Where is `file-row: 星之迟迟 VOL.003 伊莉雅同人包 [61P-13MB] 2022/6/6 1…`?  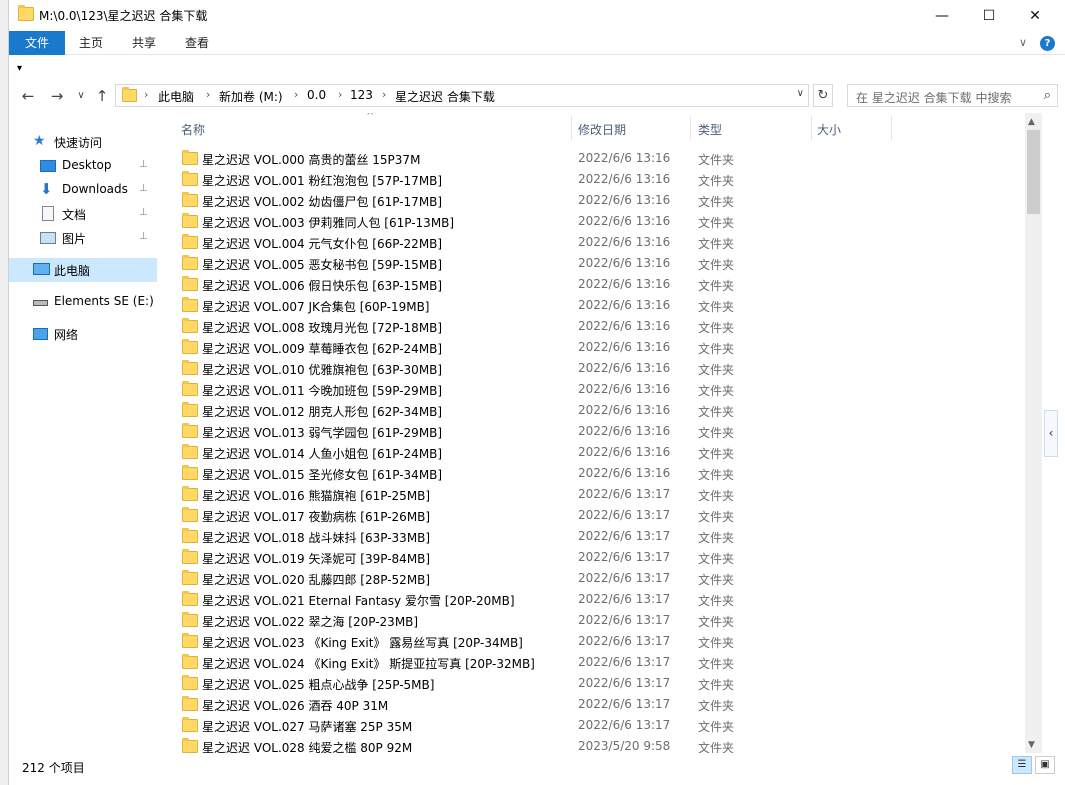
file-row: 星之迟迟 VOL.003 伊莉雅同人包 [61P-13MB] 2022/6/6 1… is located at coordinates (595, 221).